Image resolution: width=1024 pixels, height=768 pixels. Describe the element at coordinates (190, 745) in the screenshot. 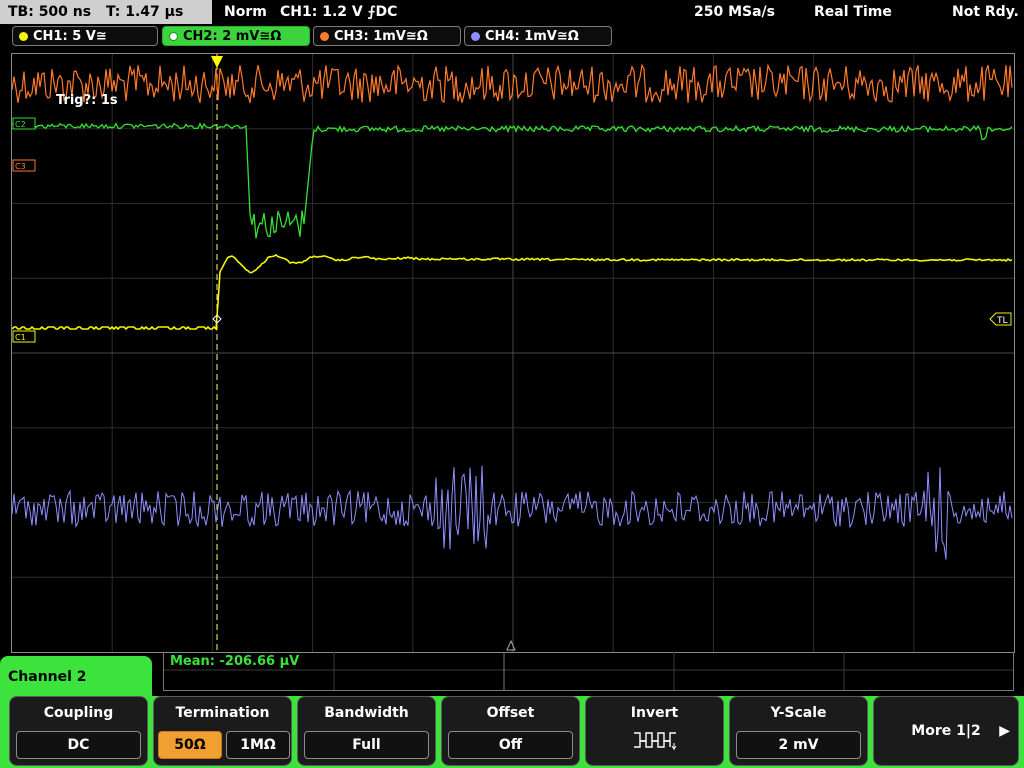

I see `termination-50ohm-option: 50Ω` at that location.